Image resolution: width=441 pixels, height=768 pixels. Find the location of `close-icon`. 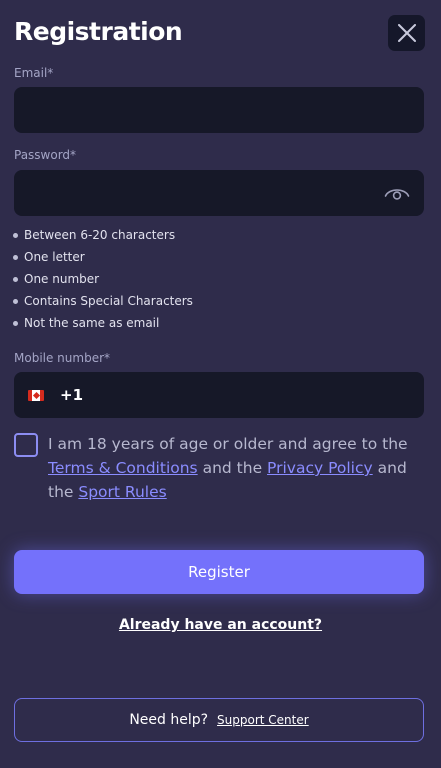

close-icon is located at coordinates (406, 33).